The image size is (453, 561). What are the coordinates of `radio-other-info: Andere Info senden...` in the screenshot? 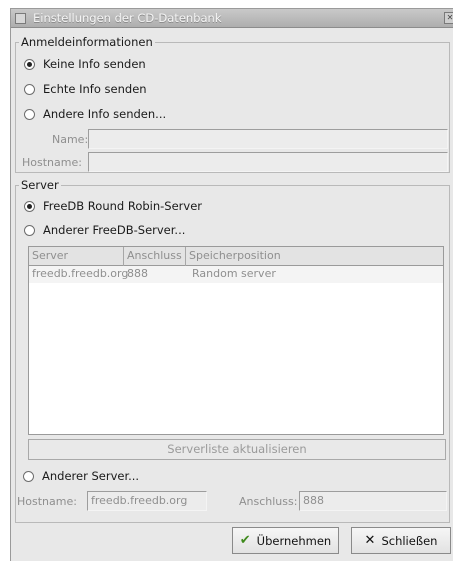 It's located at (95, 114).